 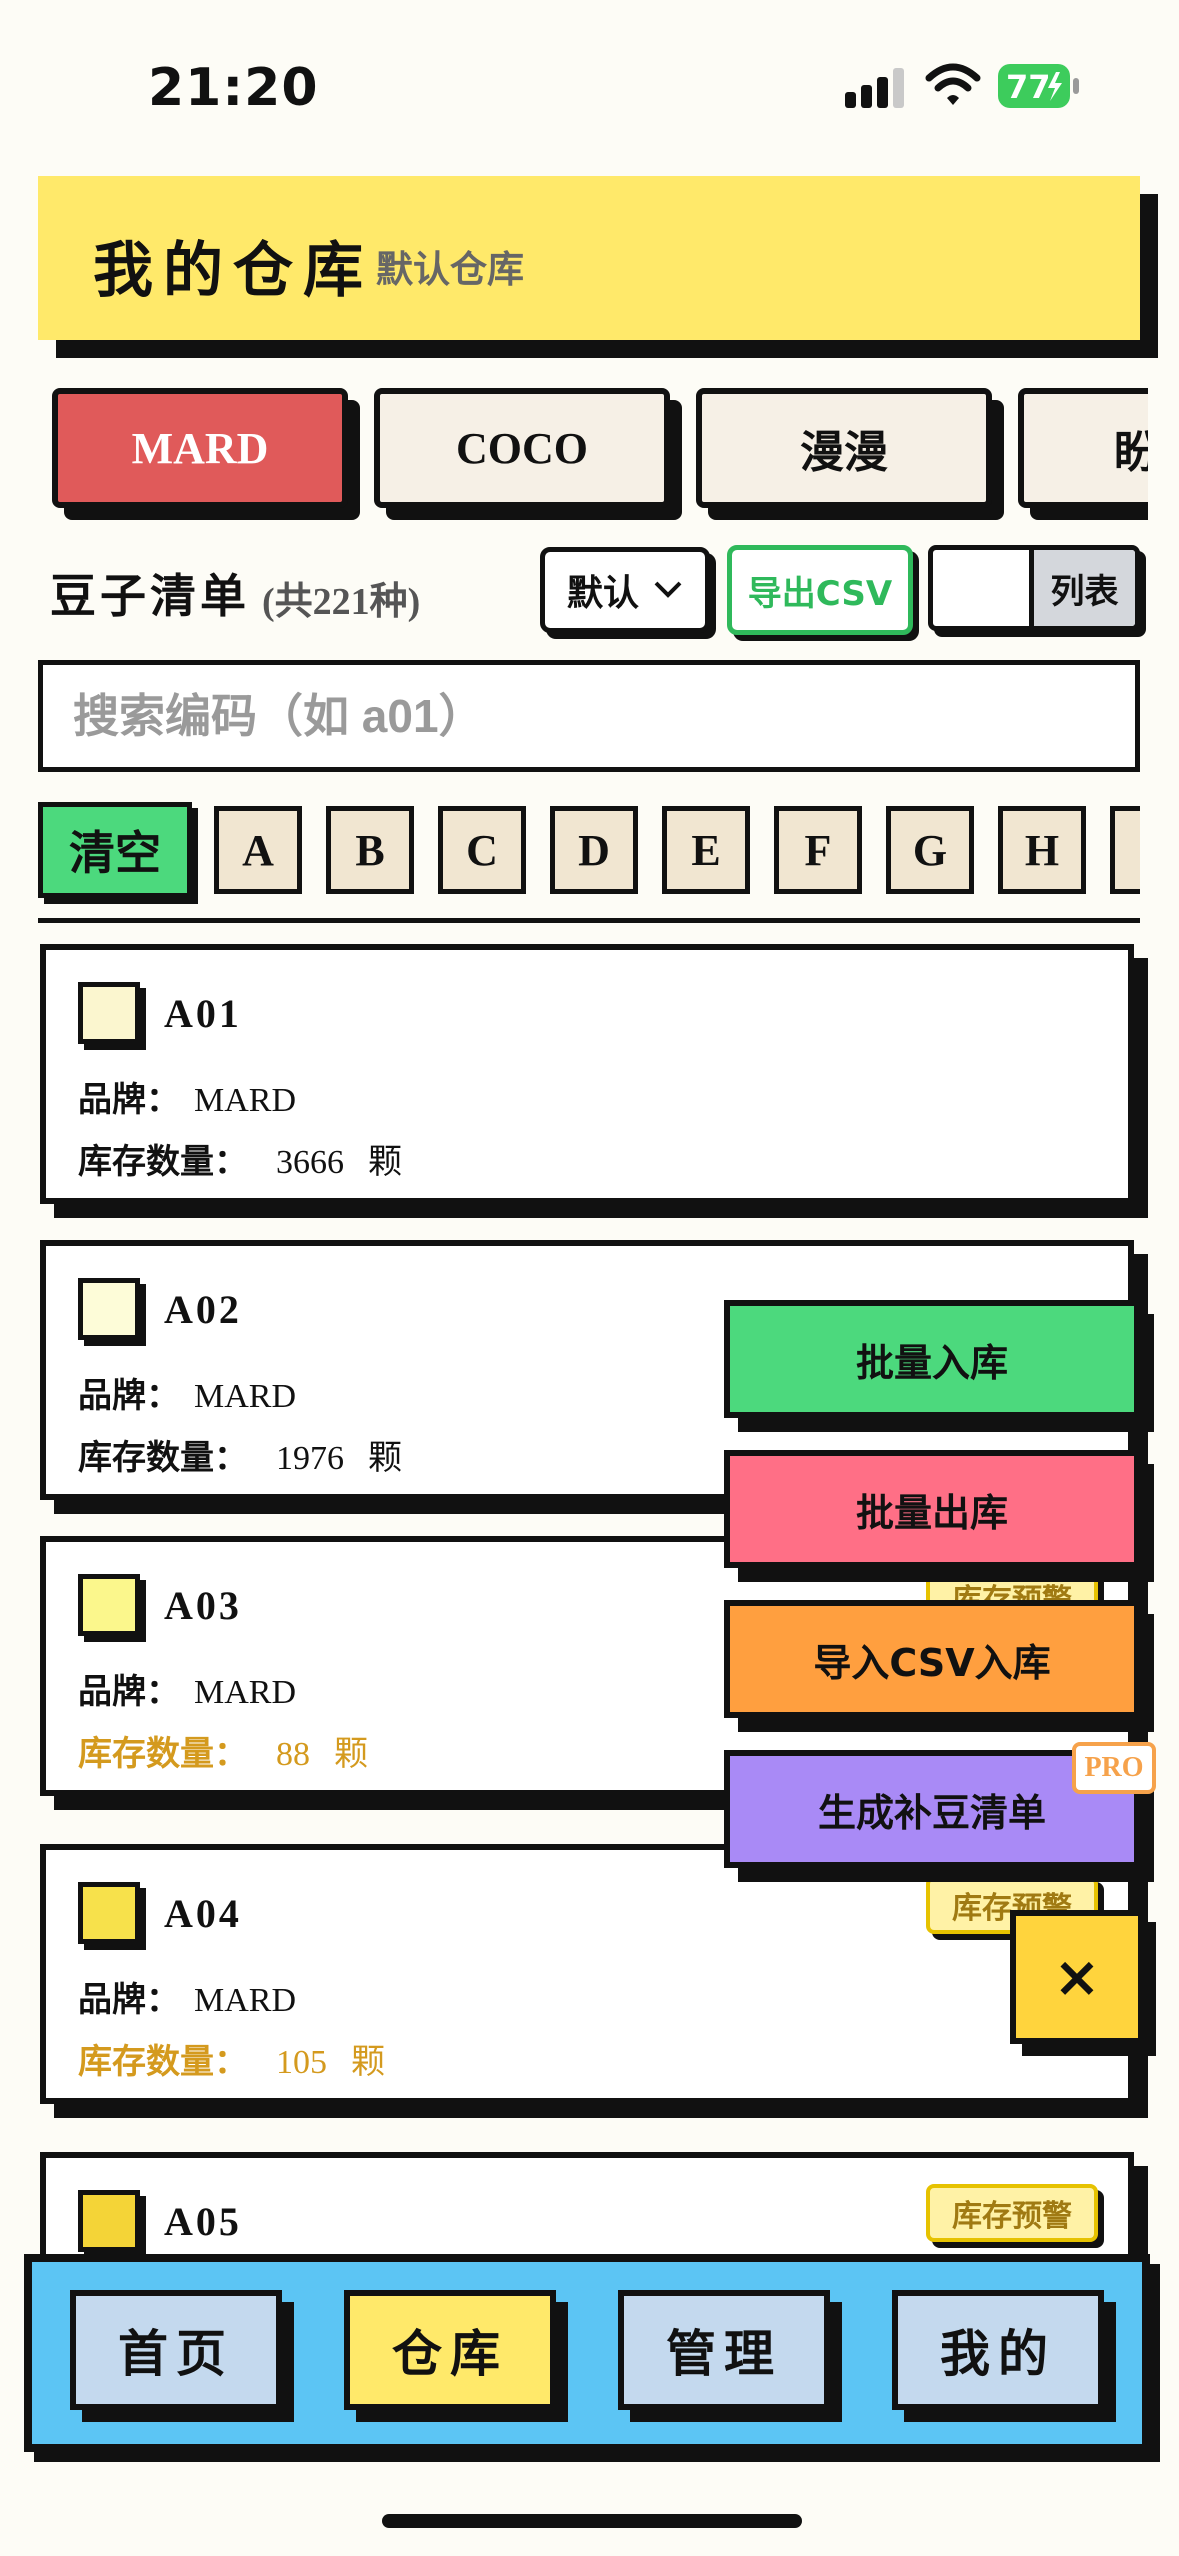 I want to click on page-header: 我的仓库 默认仓库, so click(x=589, y=258).